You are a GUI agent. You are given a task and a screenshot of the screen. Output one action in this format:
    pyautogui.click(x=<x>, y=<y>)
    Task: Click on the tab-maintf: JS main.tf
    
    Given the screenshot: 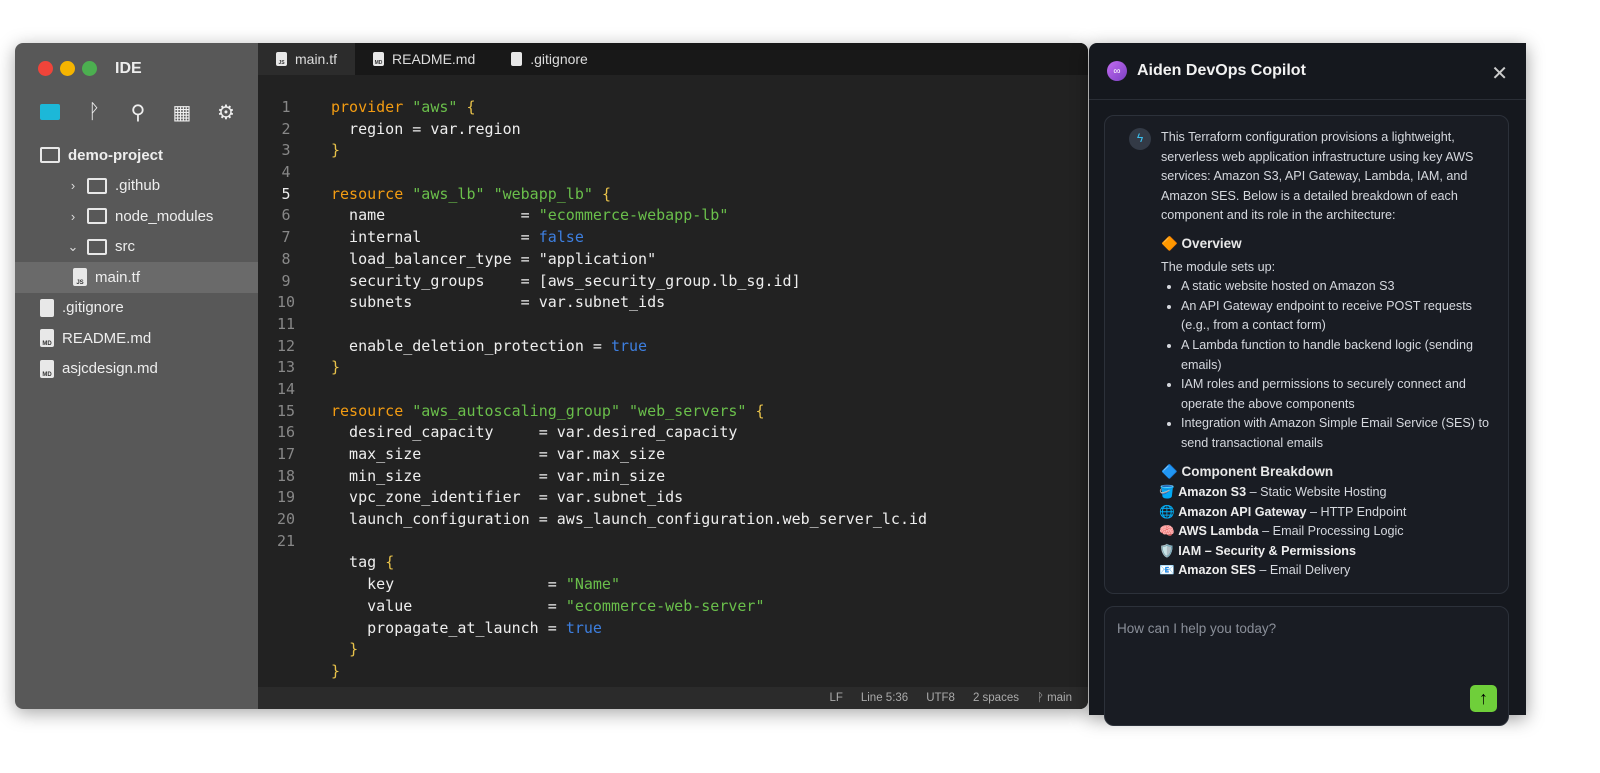 What is the action you would take?
    pyautogui.click(x=307, y=59)
    